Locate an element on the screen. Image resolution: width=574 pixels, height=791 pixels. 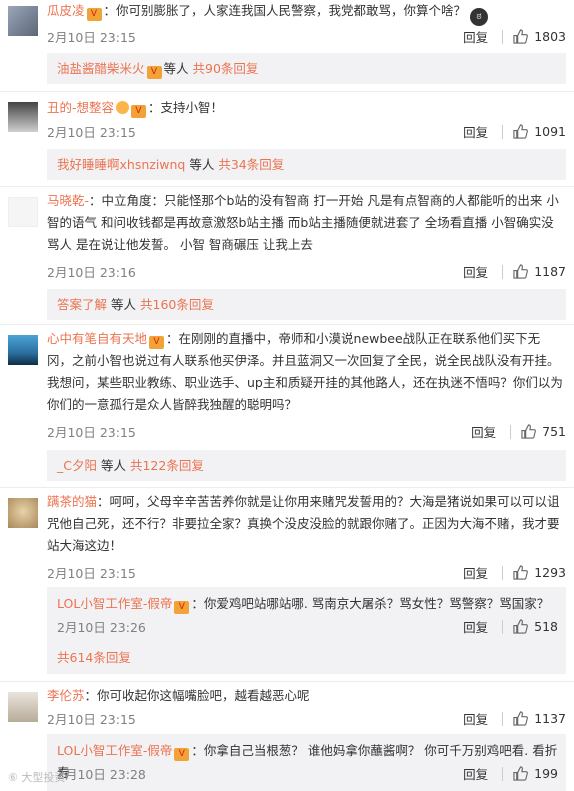
reply-count-link: 共34条回复 is located at coordinates (251, 164).